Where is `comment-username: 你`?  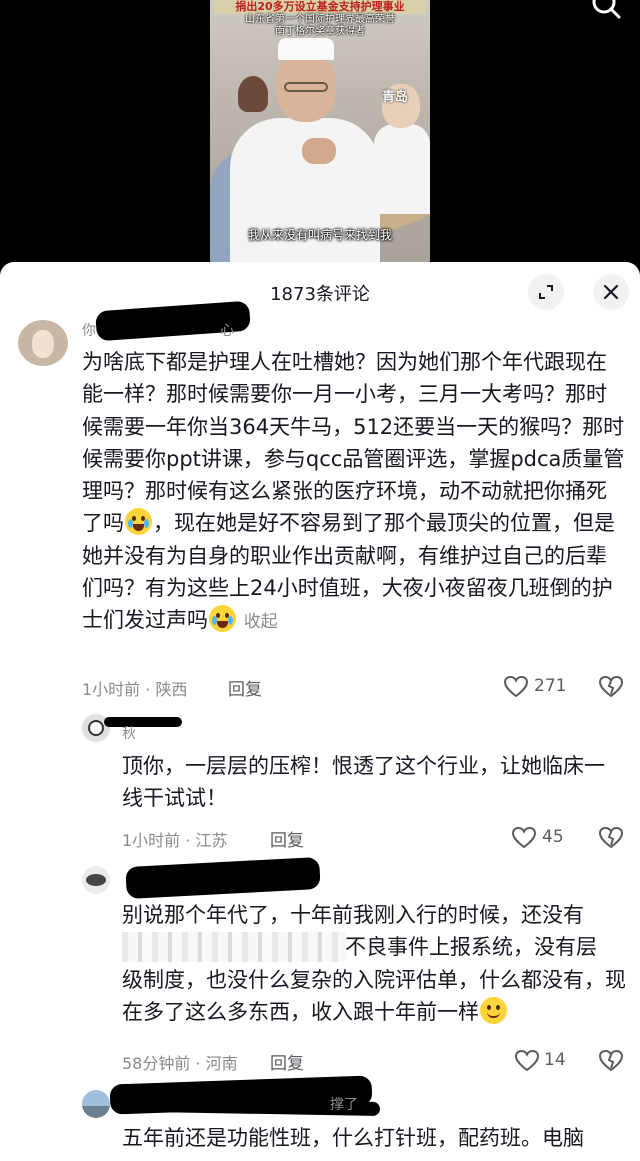 comment-username: 你 is located at coordinates (89, 330).